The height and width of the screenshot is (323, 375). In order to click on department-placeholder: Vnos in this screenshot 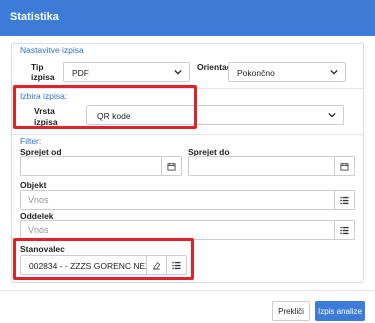, I will do `click(38, 230)`.